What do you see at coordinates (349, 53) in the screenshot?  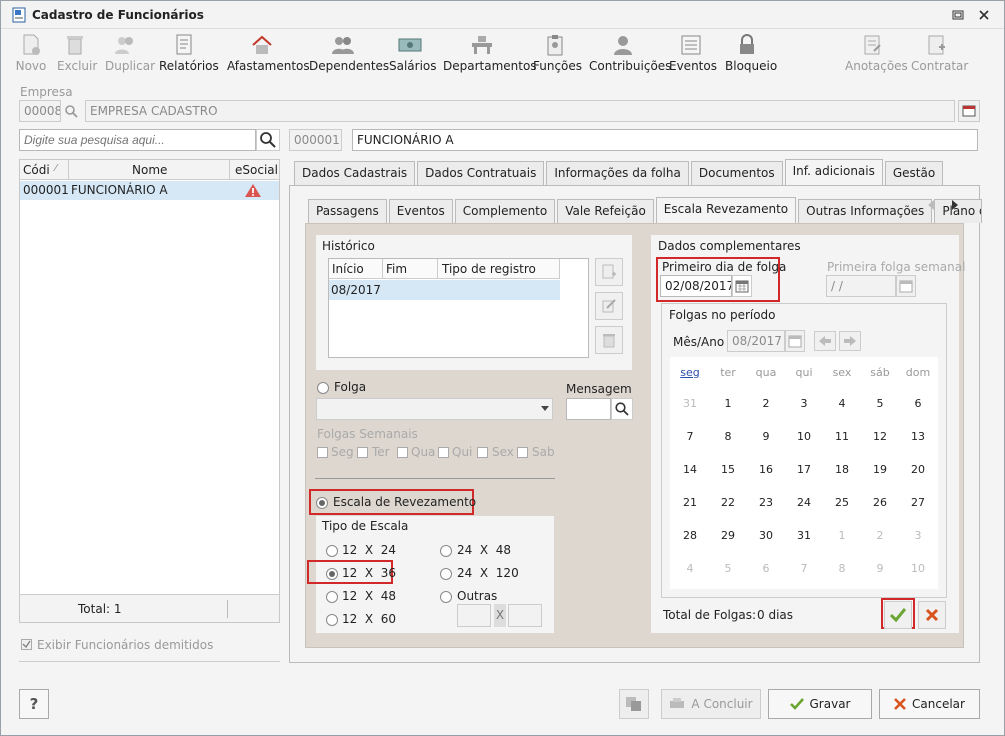 I see `dependentes-button: Dependentes` at bounding box center [349, 53].